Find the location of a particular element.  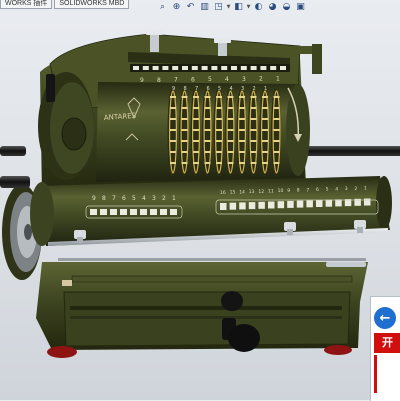

edit-appearance-icon: ◕ is located at coordinates (272, 6).